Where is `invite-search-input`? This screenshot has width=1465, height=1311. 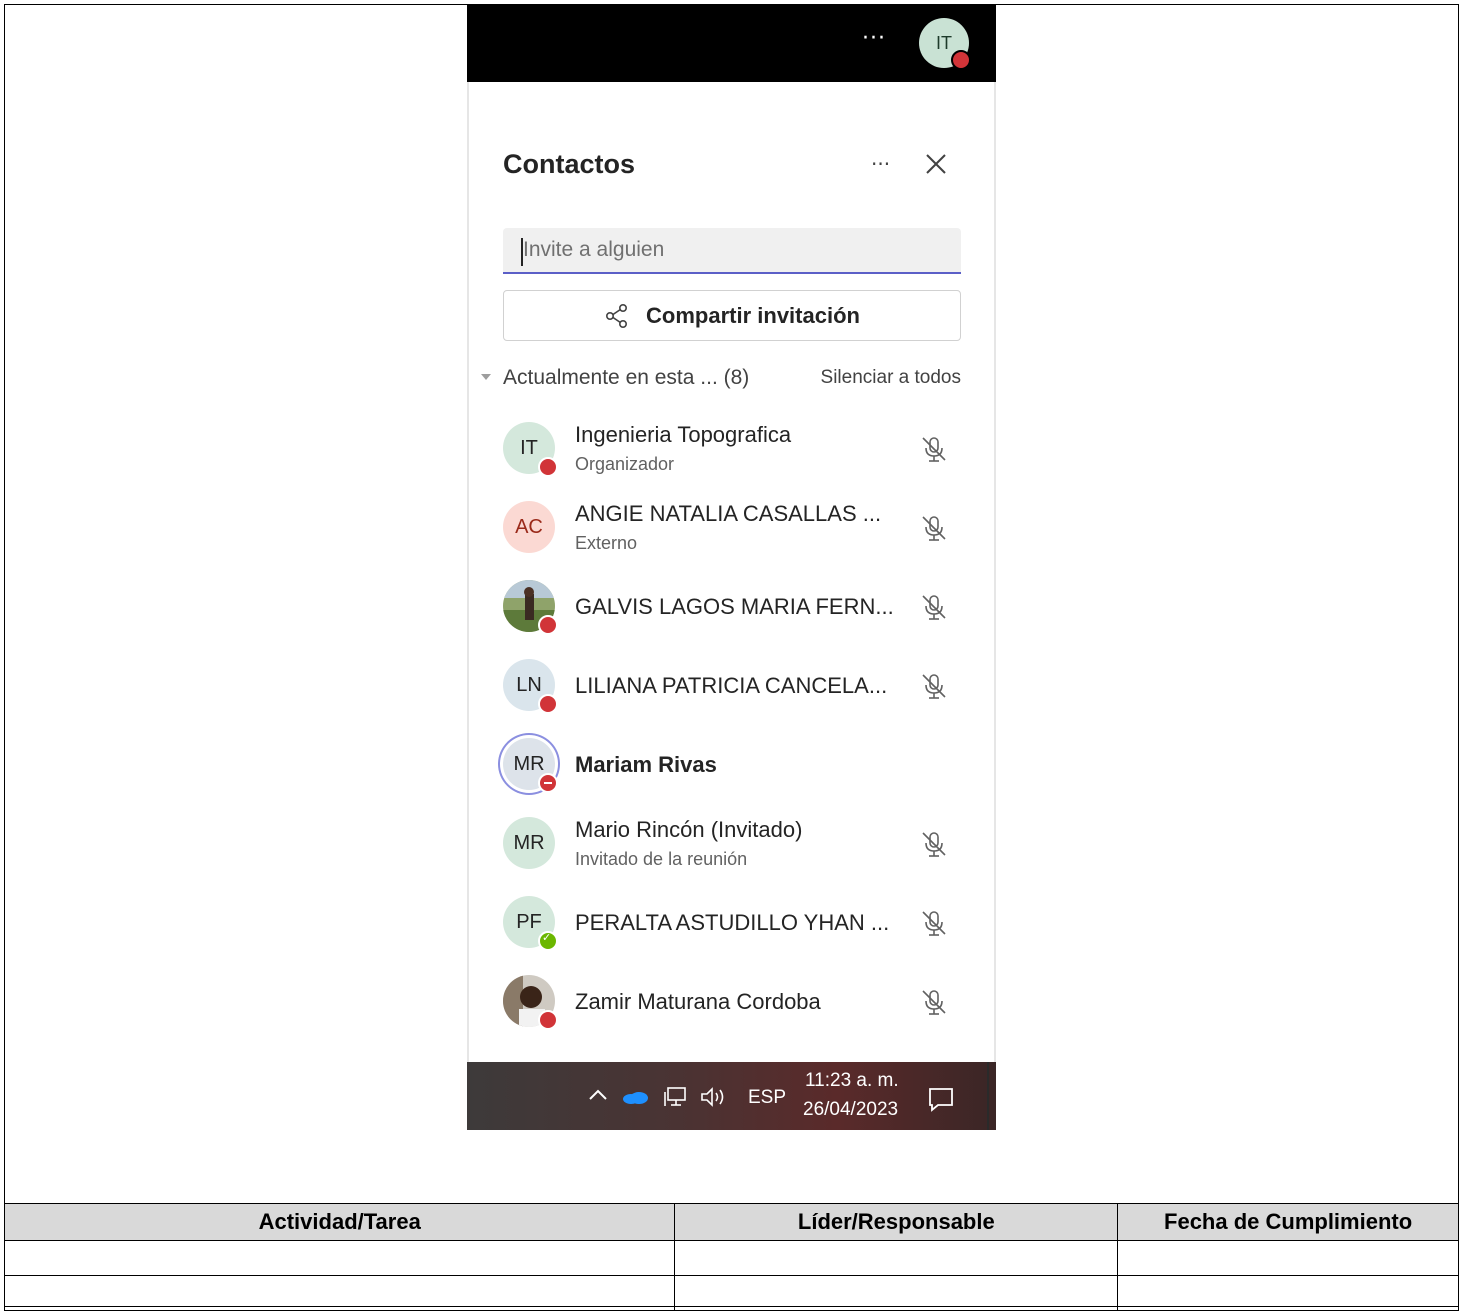 invite-search-input is located at coordinates (732, 251).